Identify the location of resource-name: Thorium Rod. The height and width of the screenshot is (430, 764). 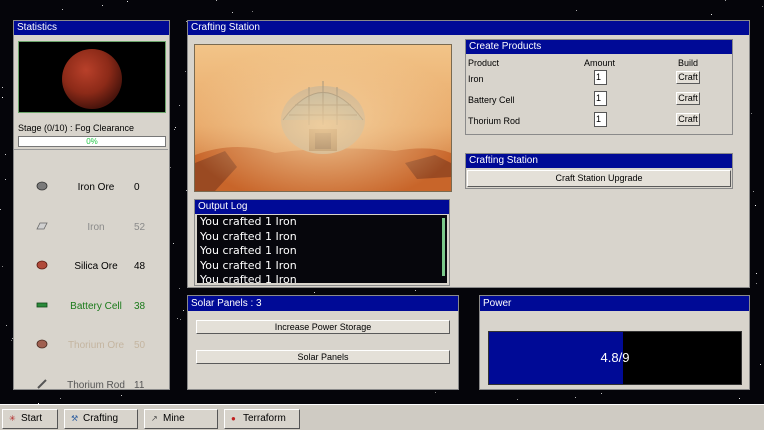
(96, 385).